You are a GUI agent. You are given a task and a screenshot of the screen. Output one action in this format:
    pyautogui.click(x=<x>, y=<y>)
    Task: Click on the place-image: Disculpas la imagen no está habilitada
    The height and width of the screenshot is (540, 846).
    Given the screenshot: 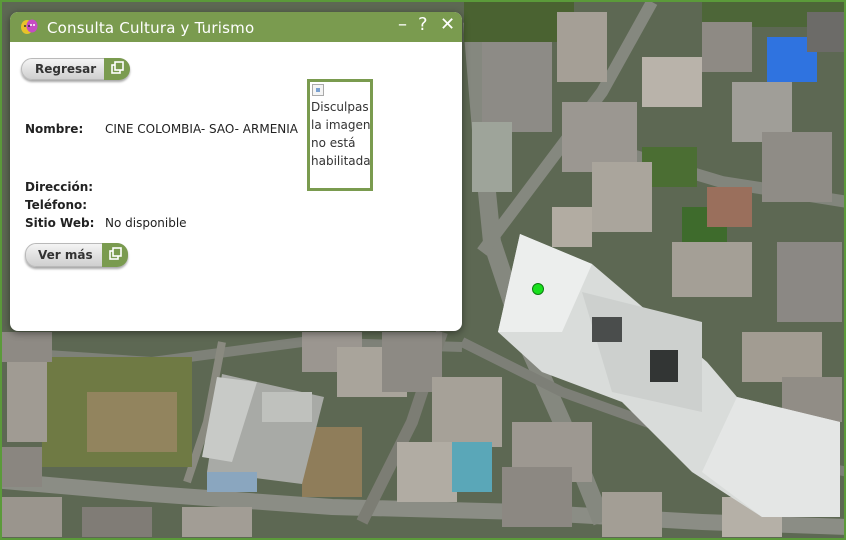 What is the action you would take?
    pyautogui.click(x=340, y=135)
    